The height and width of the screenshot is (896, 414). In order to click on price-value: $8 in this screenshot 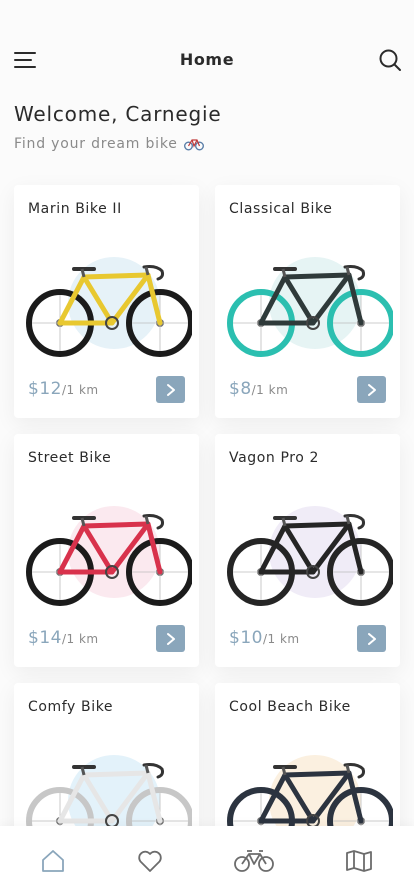, I will do `click(240, 389)`.